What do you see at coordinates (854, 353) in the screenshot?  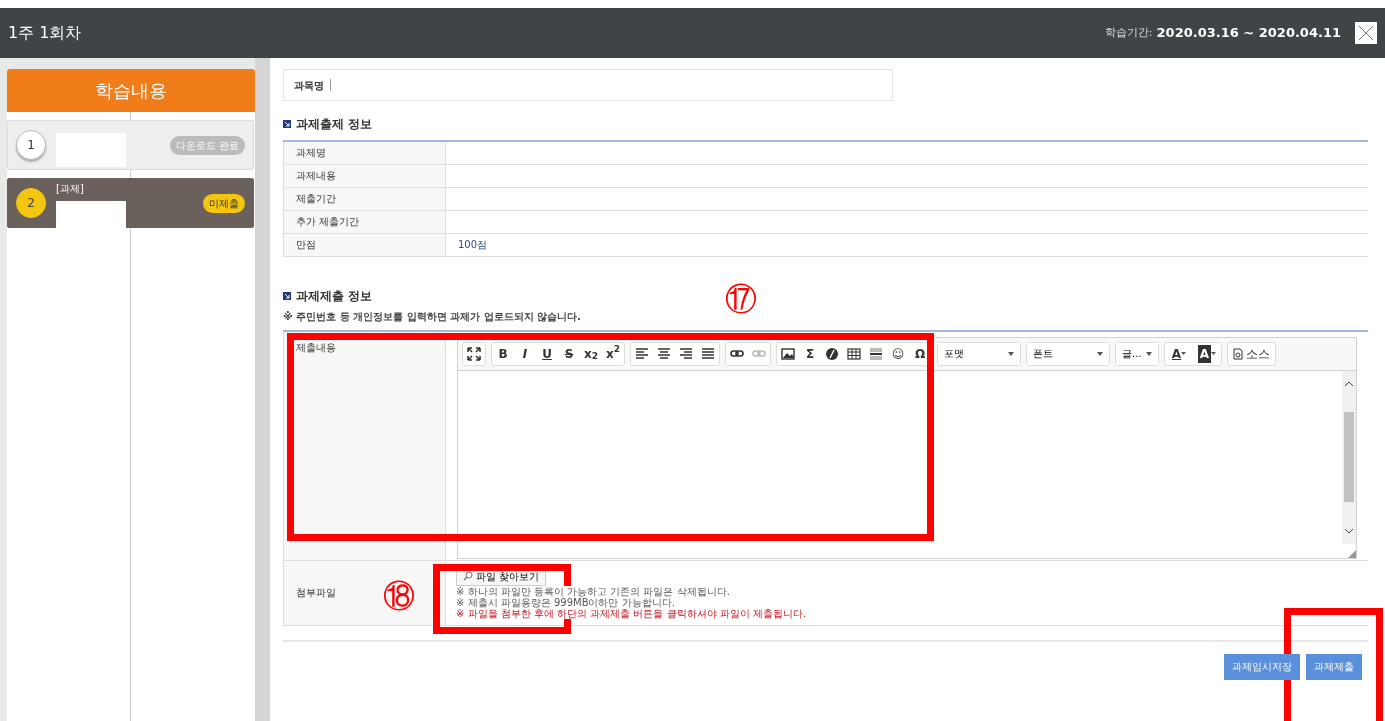 I see `table-icon` at bounding box center [854, 353].